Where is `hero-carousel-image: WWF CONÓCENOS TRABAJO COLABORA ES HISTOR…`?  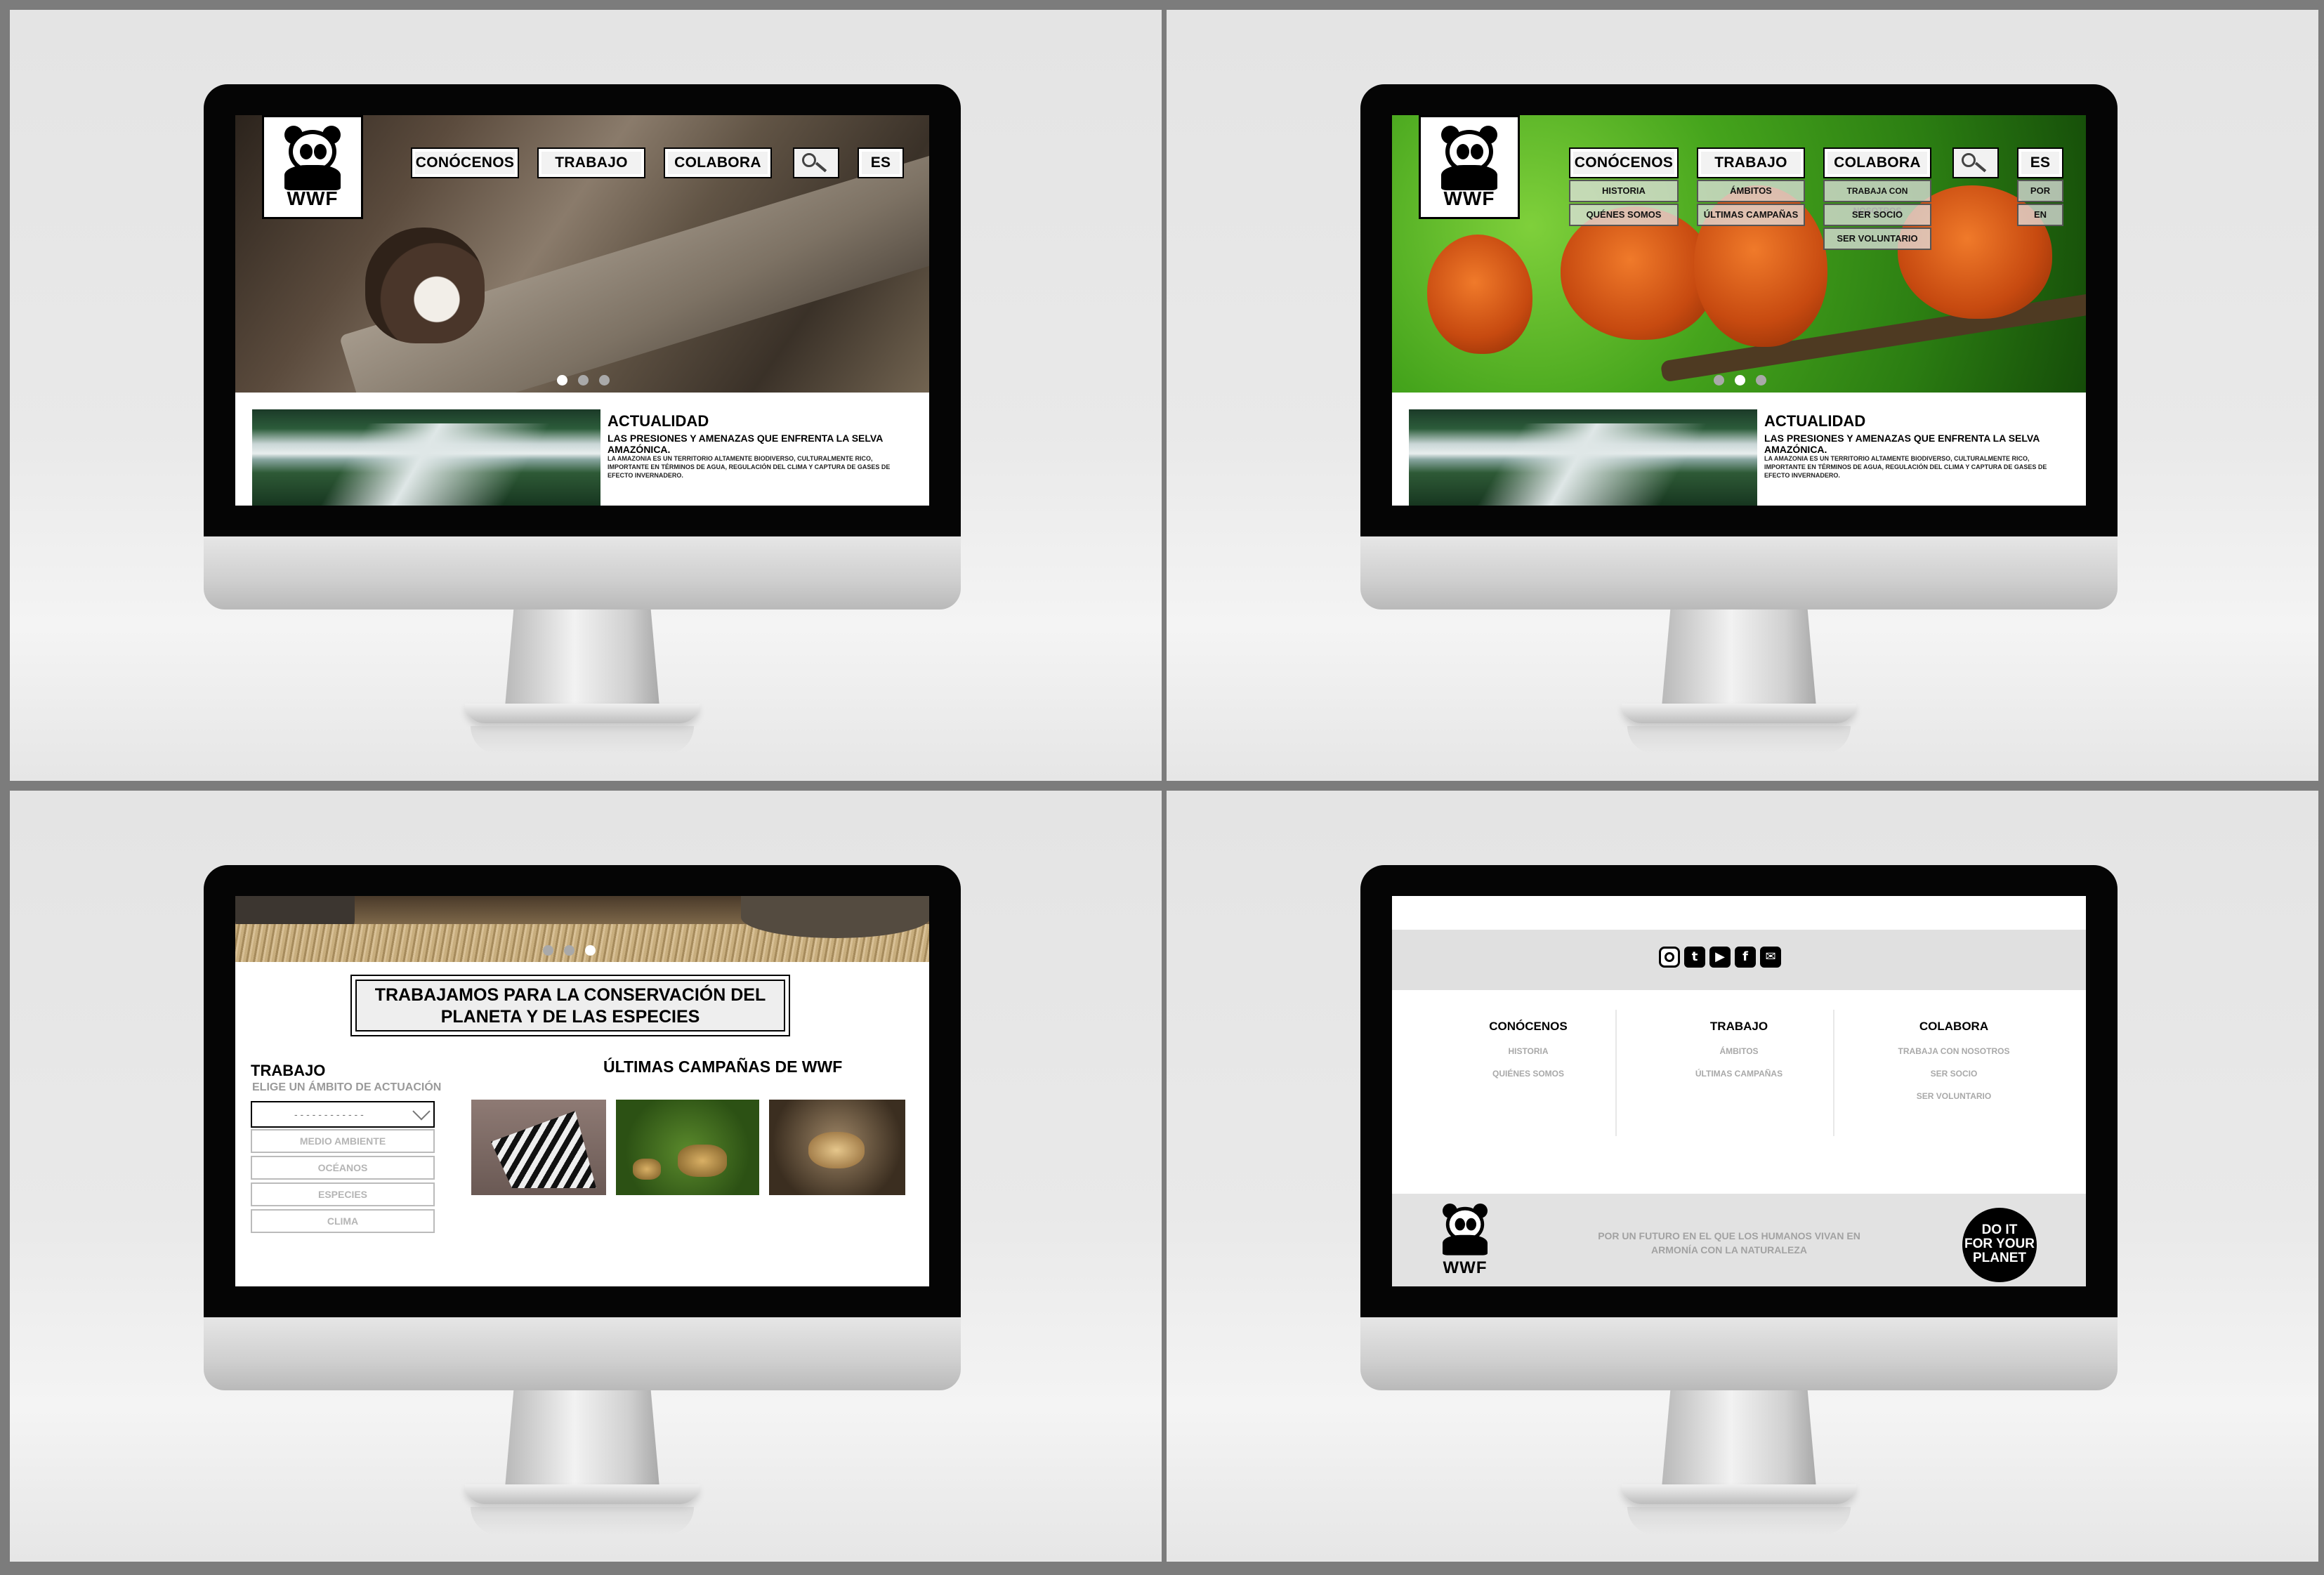 hero-carousel-image: WWF CONÓCENOS TRABAJO COLABORA ES HISTOR… is located at coordinates (1739, 254).